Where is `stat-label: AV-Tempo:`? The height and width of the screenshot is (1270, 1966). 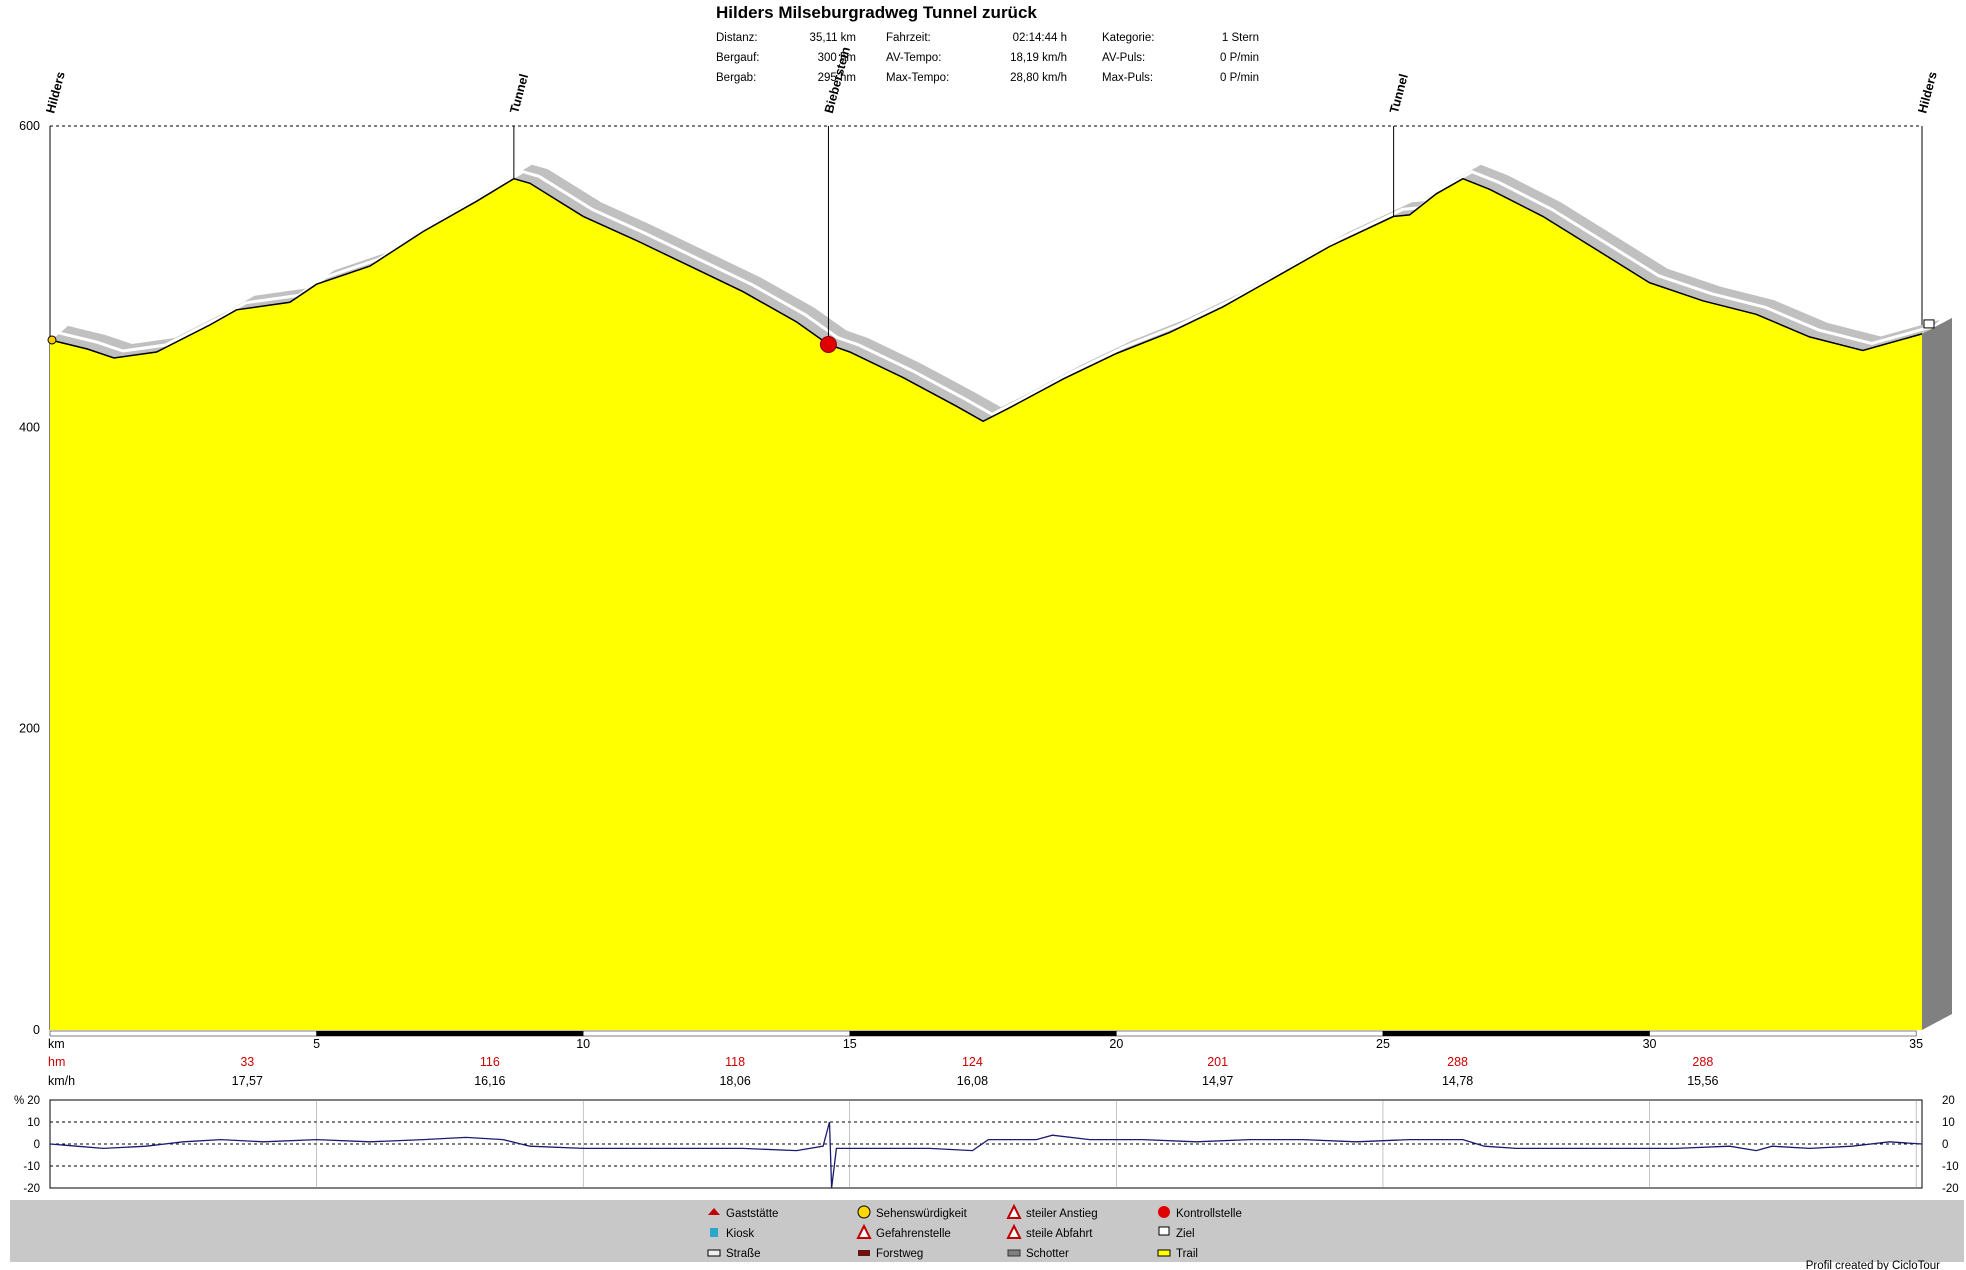
stat-label: AV-Tempo: is located at coordinates (913, 58).